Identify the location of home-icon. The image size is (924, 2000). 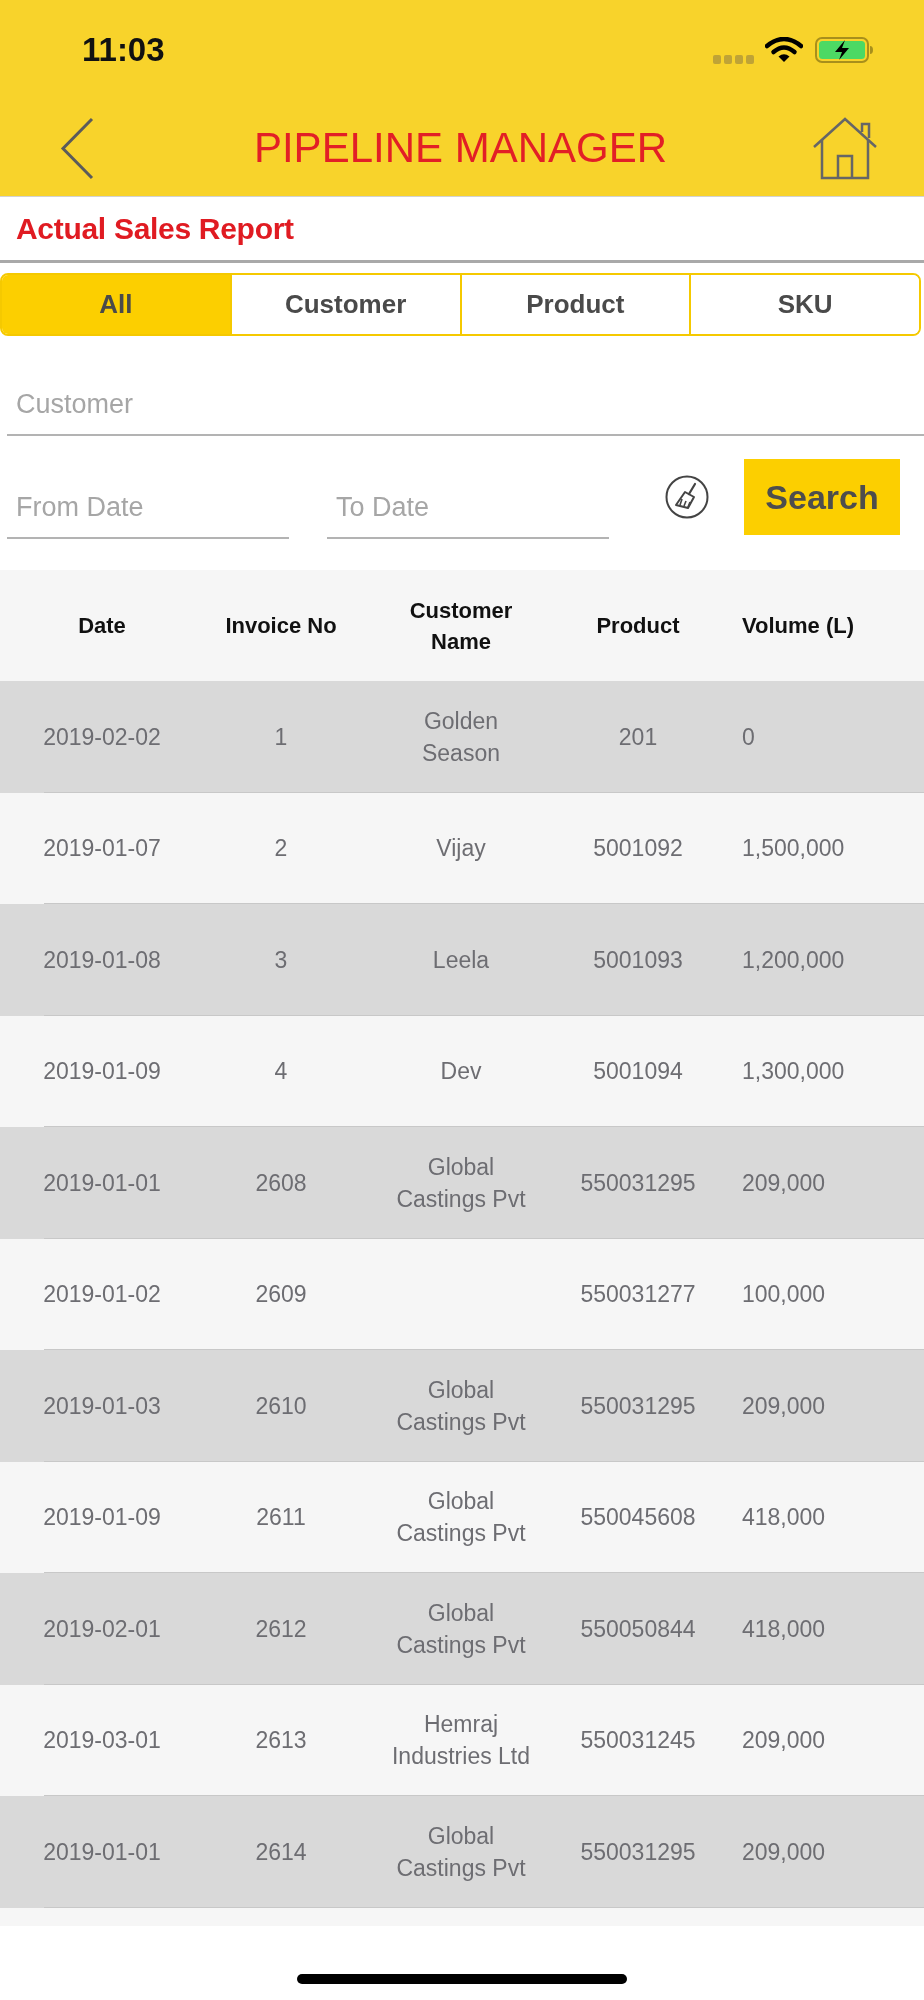
(845, 148).